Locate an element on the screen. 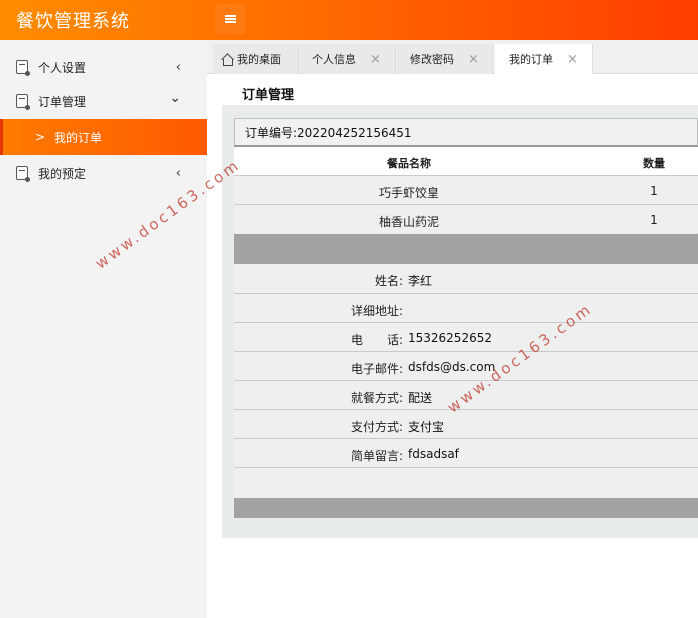 The width and height of the screenshot is (698, 618). dish-name-cell: 巧手虾饺皇 is located at coordinates (408, 193).